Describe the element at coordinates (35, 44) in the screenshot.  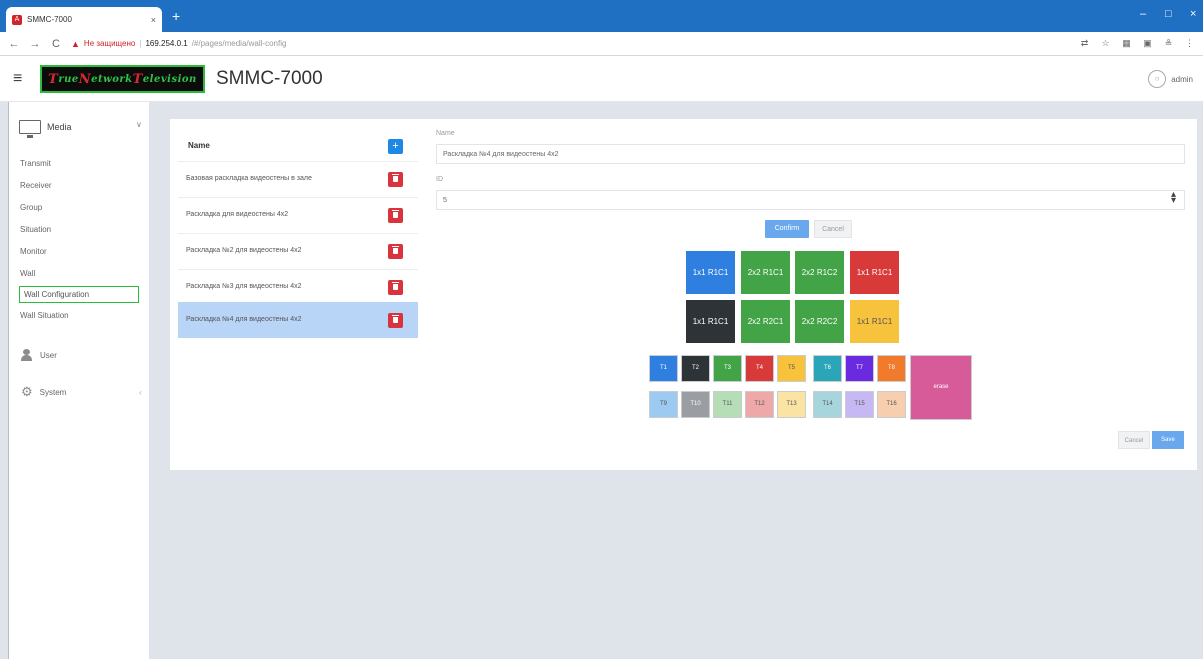
I see `forward-arrow-icon: →` at that location.